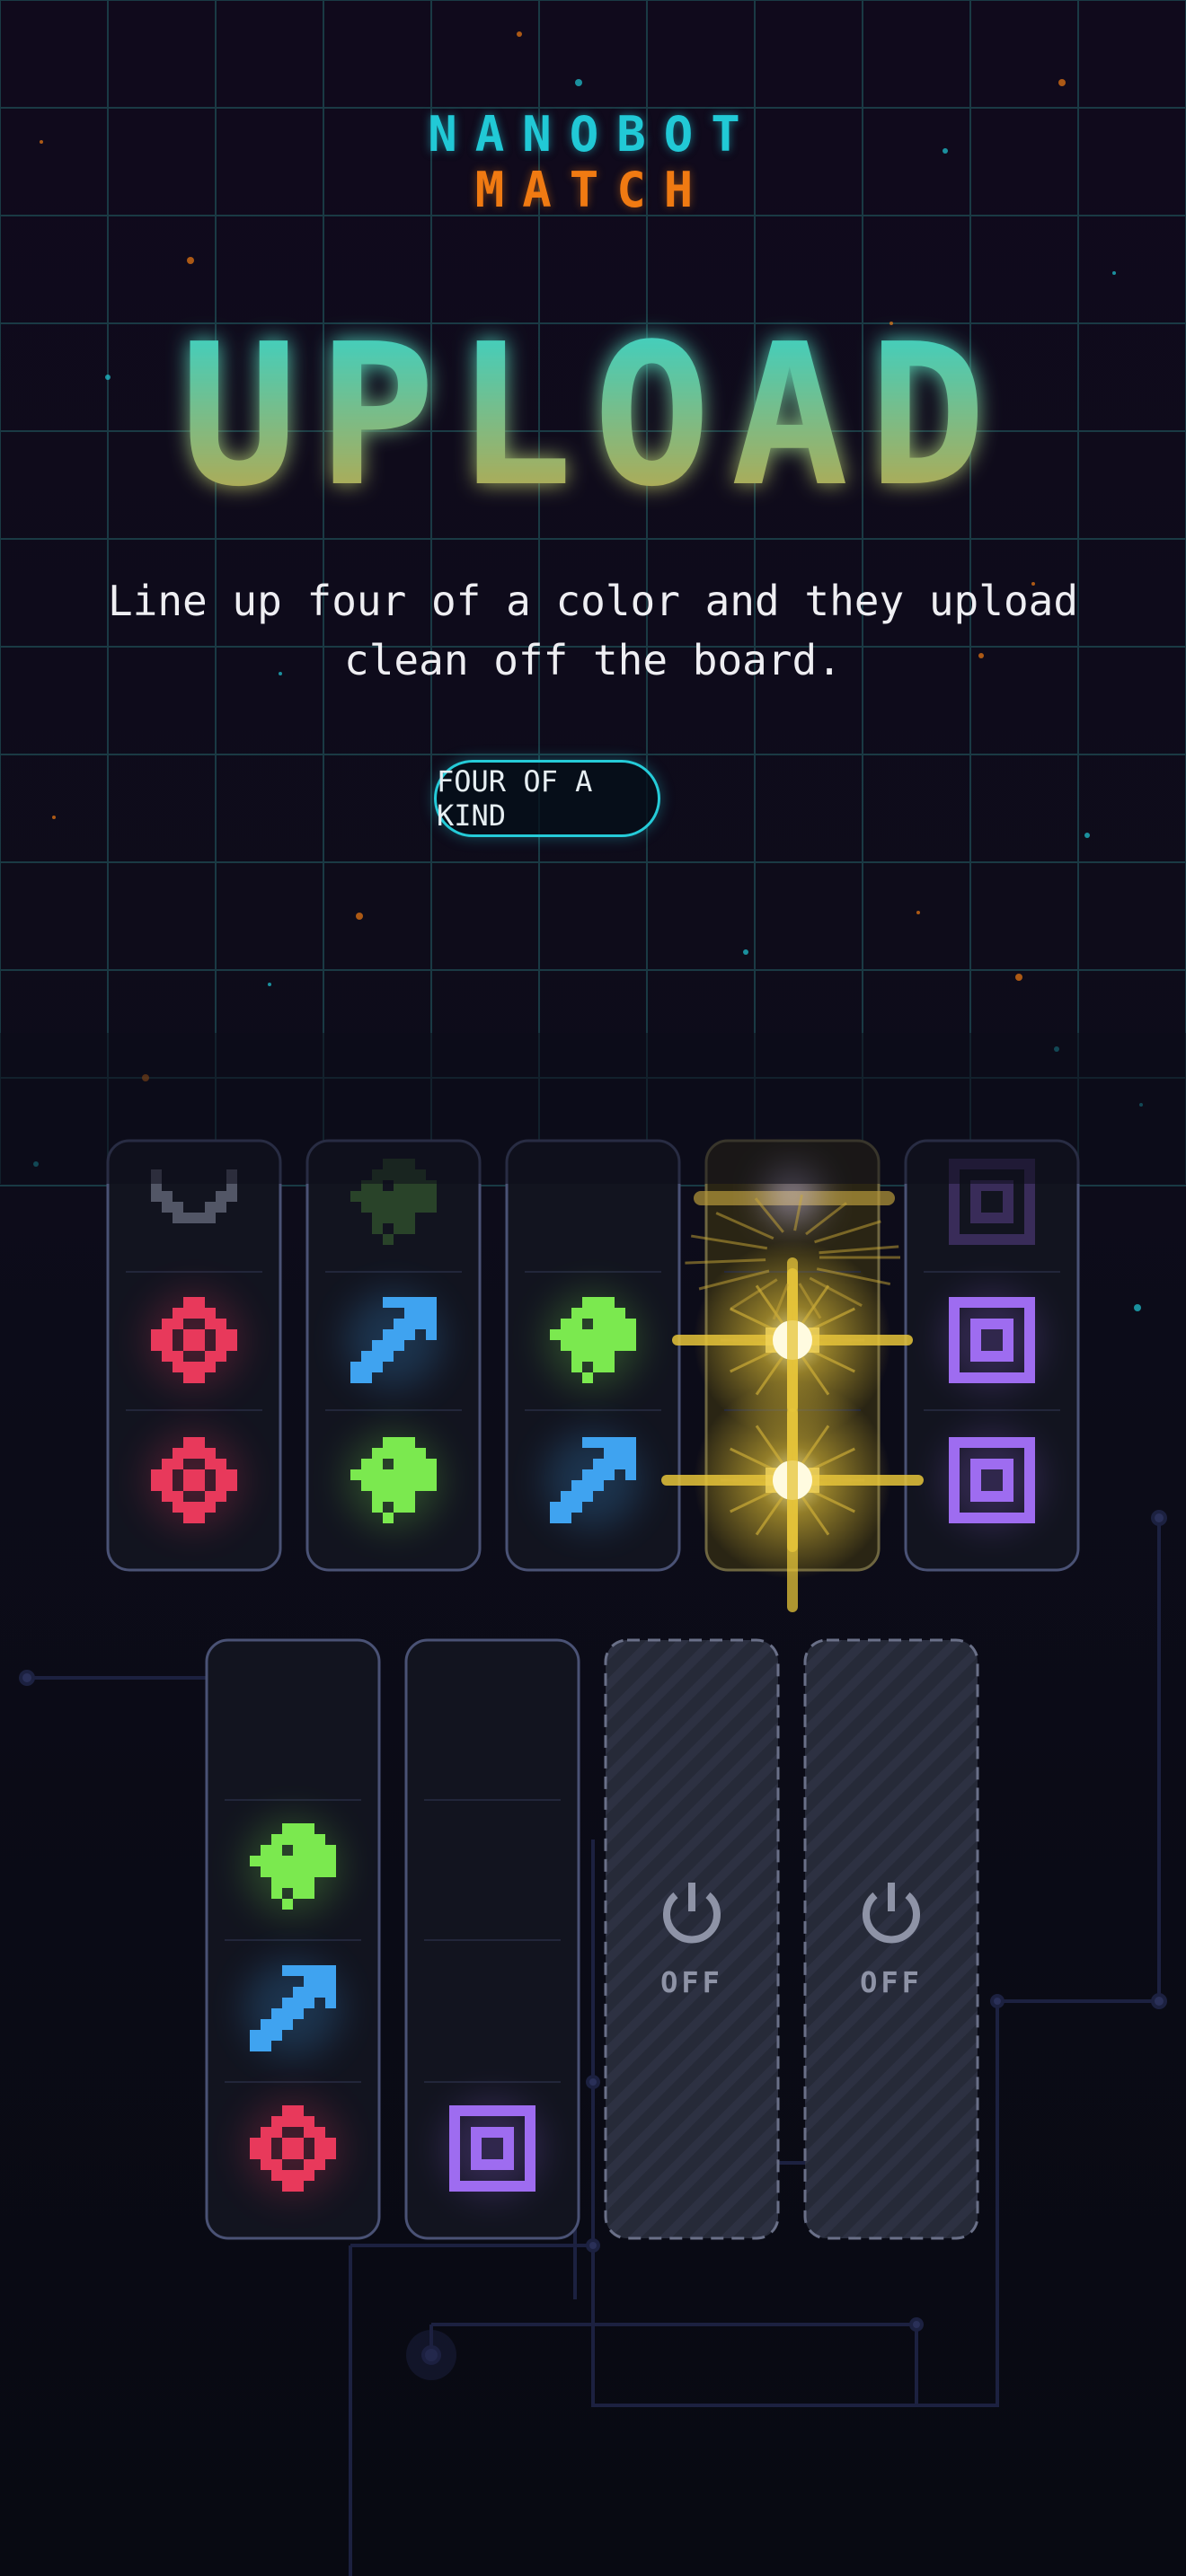 The height and width of the screenshot is (2576, 1186). I want to click on off-label-2: OFF, so click(891, 1982).